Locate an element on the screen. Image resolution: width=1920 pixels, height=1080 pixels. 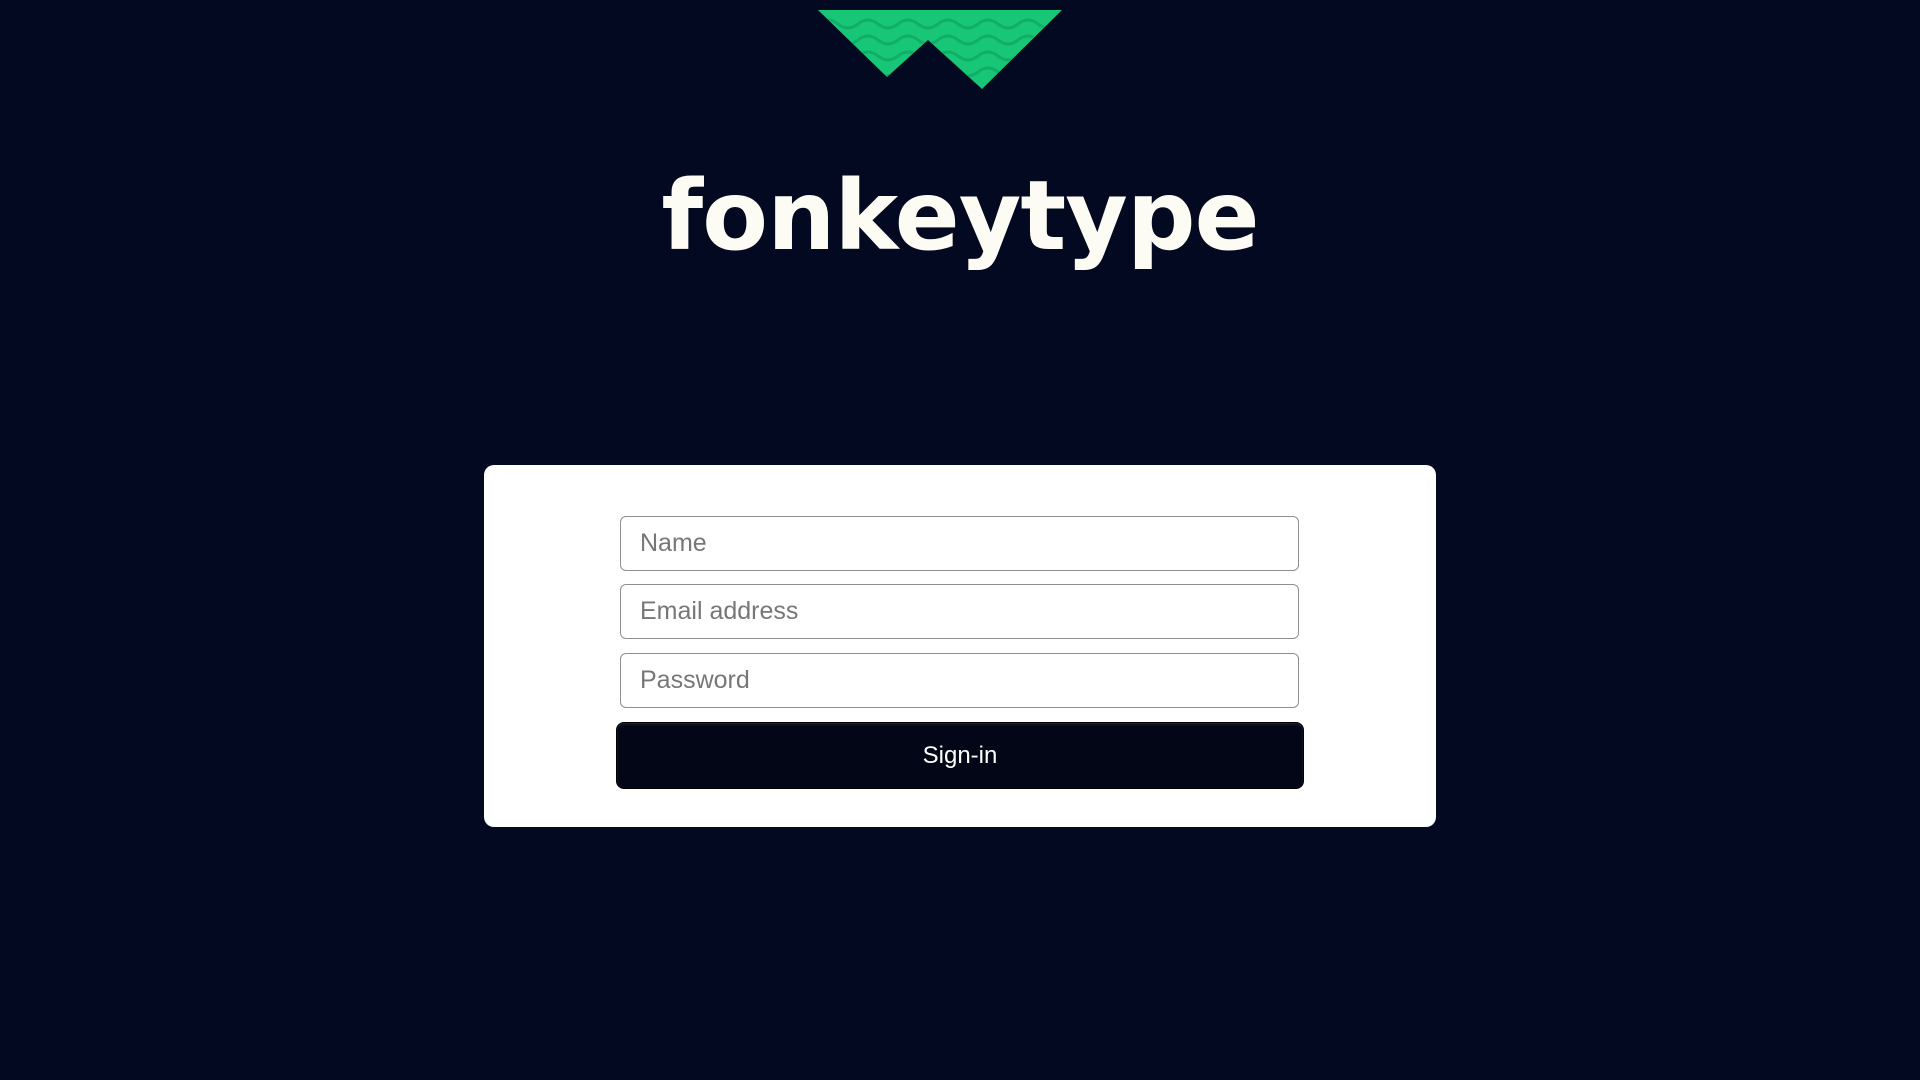
email-input is located at coordinates (959, 611).